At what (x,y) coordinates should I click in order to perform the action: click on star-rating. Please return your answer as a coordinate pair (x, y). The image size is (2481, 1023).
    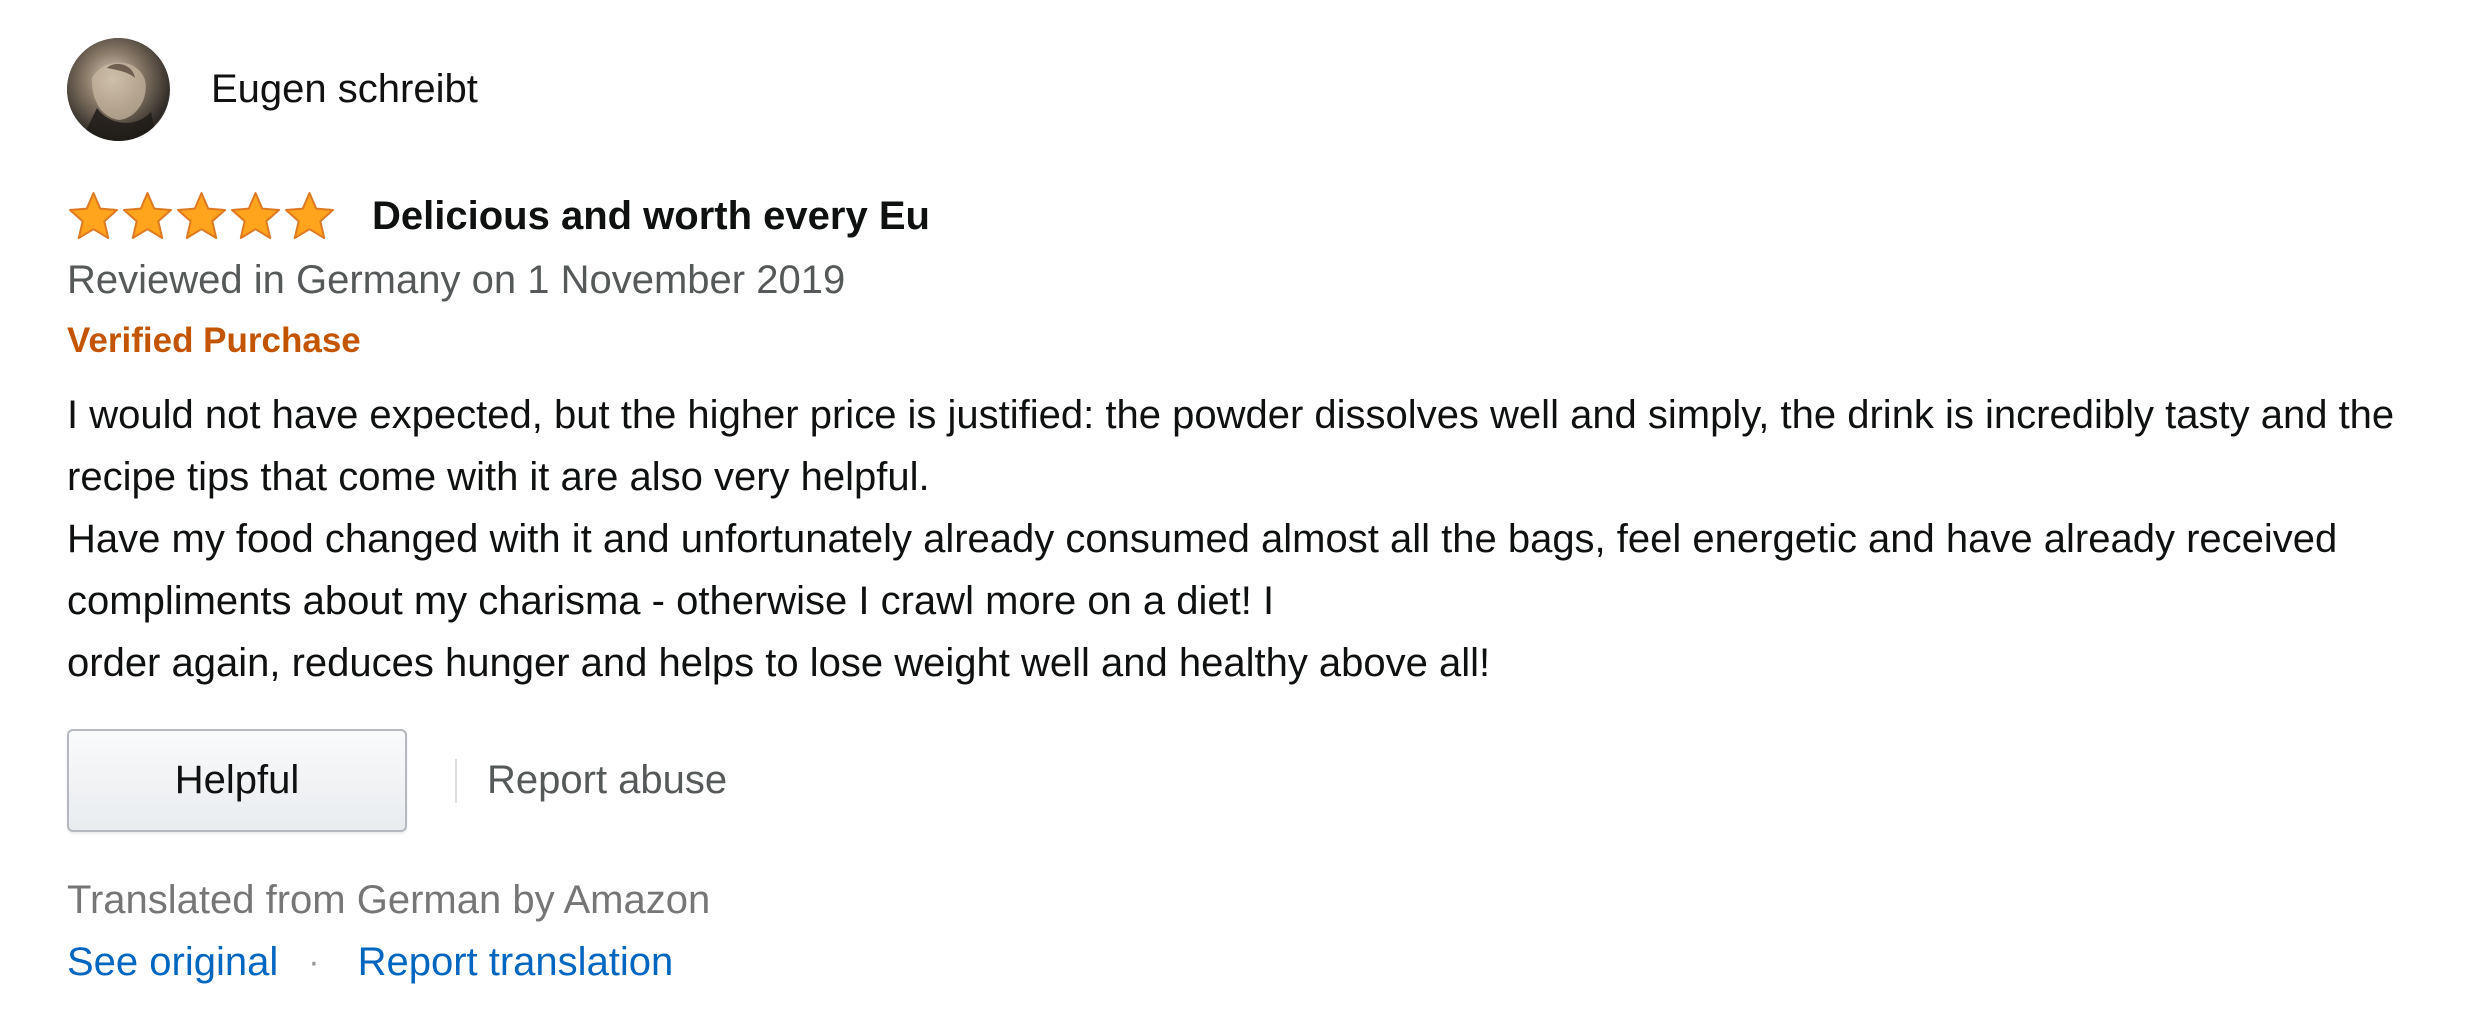
    Looking at the image, I should click on (202, 216).